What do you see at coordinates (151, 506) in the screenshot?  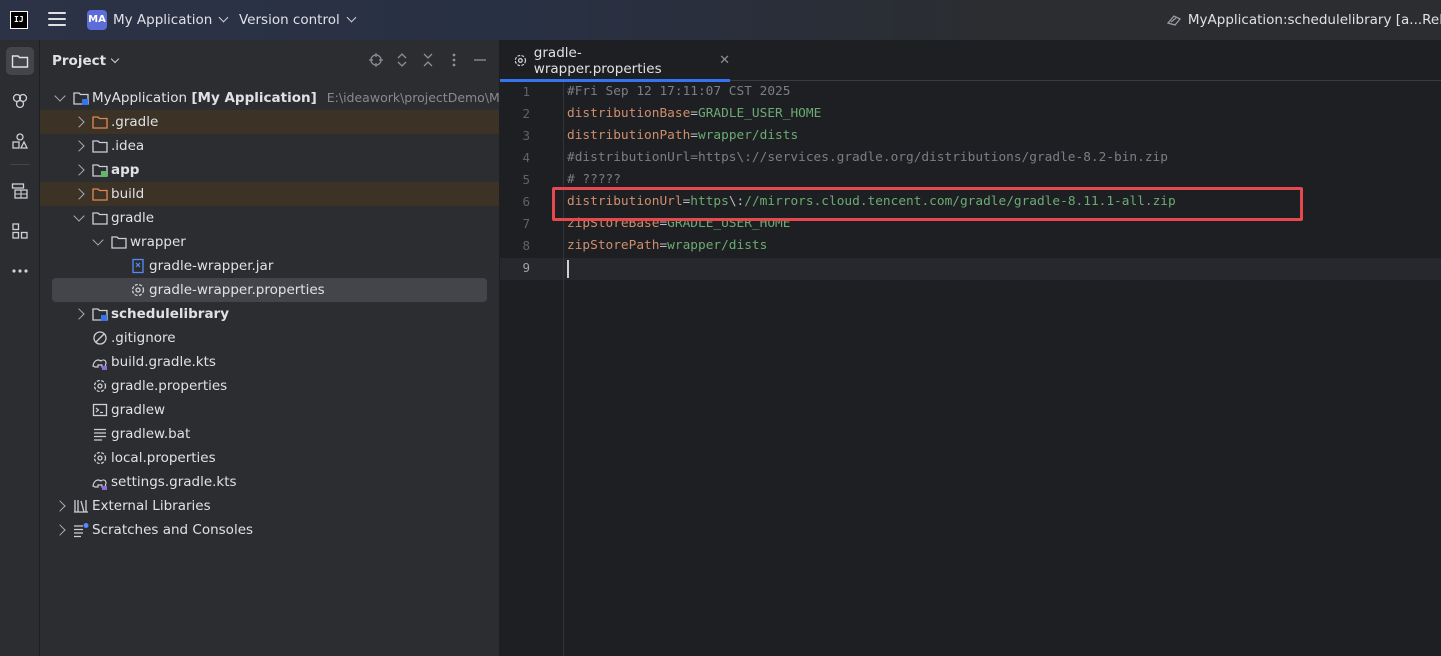 I see `tree-item-label: External Libraries` at bounding box center [151, 506].